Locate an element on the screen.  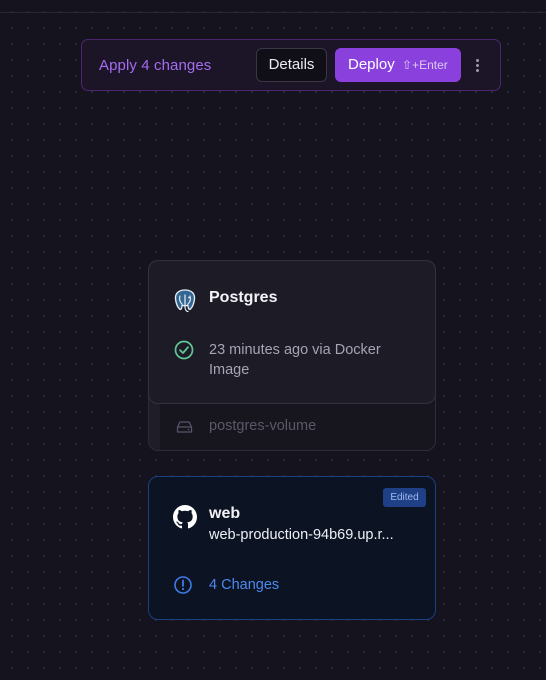
changes-link: 4 Changes is located at coordinates (244, 585).